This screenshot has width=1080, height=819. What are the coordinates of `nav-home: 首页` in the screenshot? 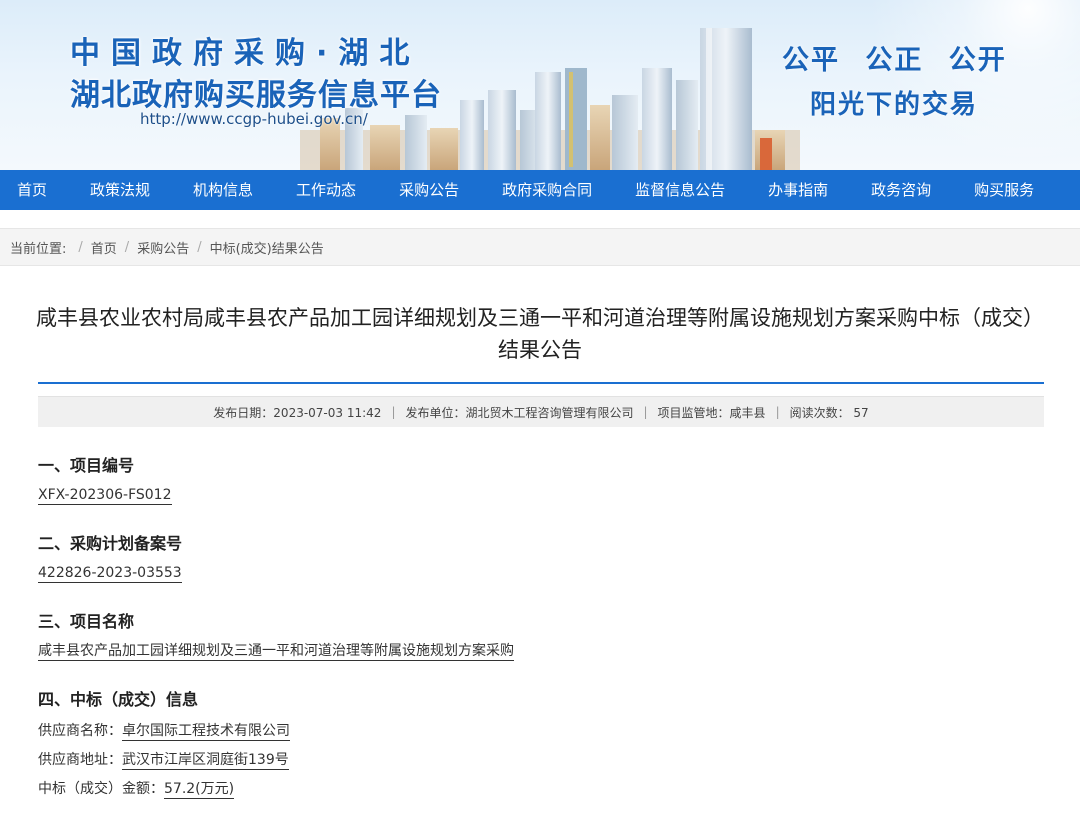 It's located at (32, 190).